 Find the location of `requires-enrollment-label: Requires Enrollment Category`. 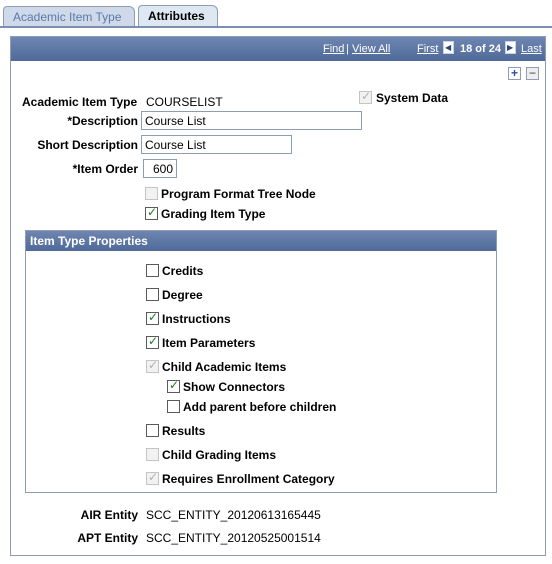

requires-enrollment-label: Requires Enrollment Category is located at coordinates (248, 479).